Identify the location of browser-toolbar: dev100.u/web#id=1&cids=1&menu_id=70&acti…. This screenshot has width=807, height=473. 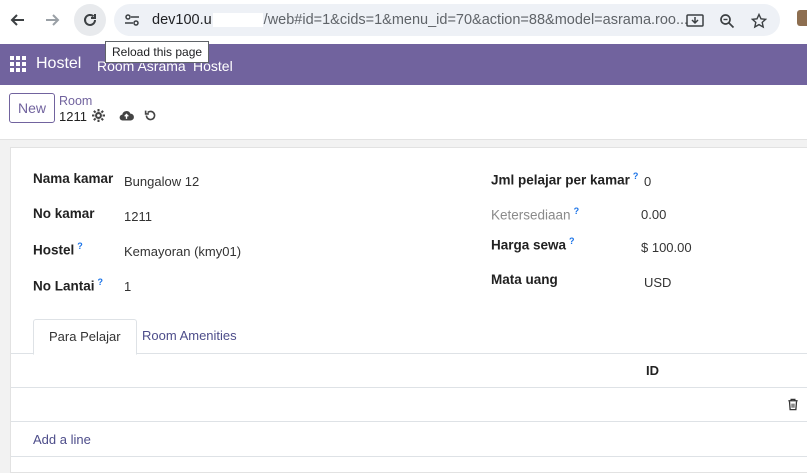
(403, 22).